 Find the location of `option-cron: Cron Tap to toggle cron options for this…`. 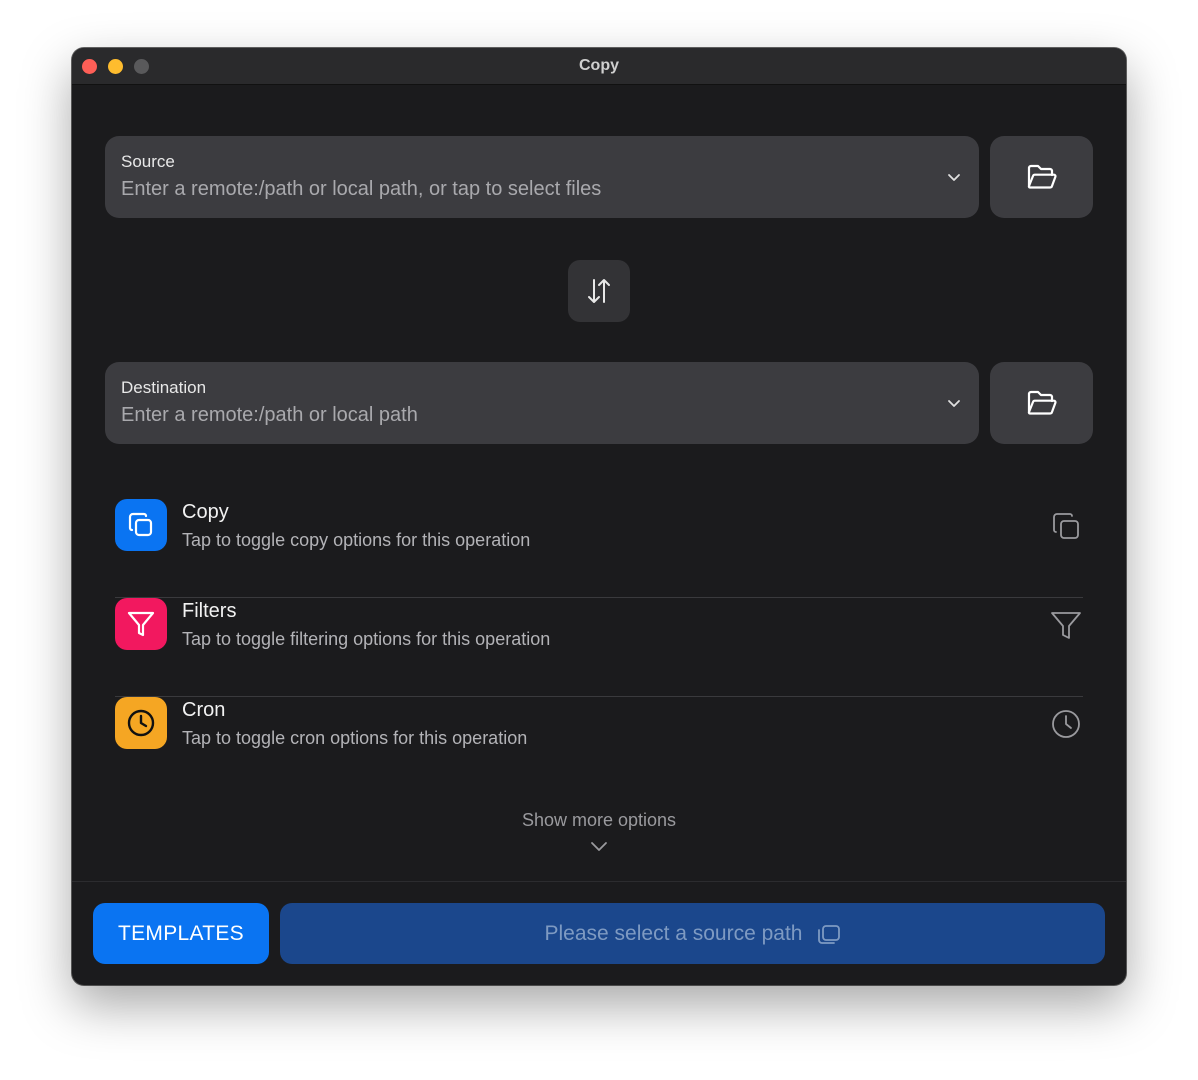

option-cron: Cron Tap to toggle cron options for this… is located at coordinates (599, 746).